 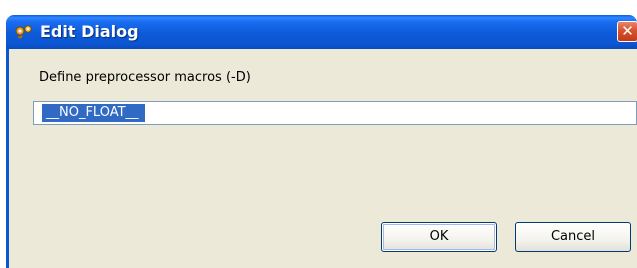 I want to click on cancel-button: Cancel, so click(x=573, y=237).